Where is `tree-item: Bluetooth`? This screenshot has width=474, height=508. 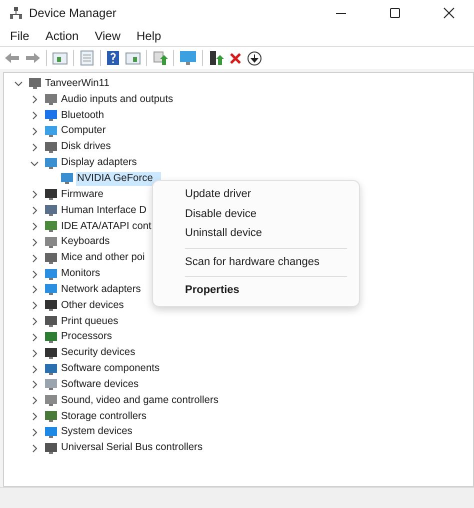 tree-item: Bluetooth is located at coordinates (83, 115).